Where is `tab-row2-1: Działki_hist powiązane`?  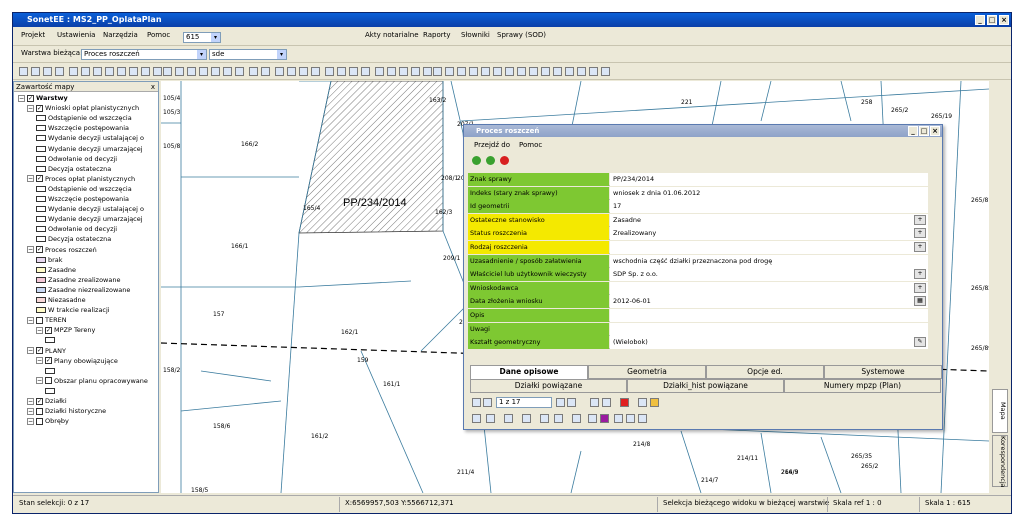
tab-row2-1: Działki_hist powiązane is located at coordinates (705, 386).